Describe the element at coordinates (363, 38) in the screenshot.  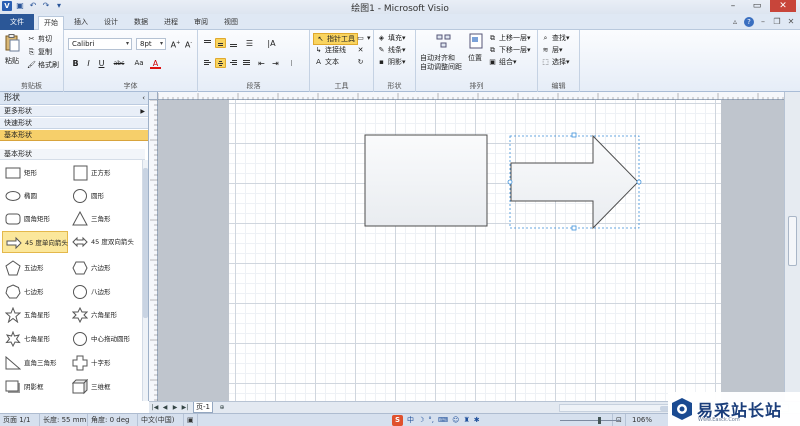
I see `rectangle-tool-button: ▭ ▾` at that location.